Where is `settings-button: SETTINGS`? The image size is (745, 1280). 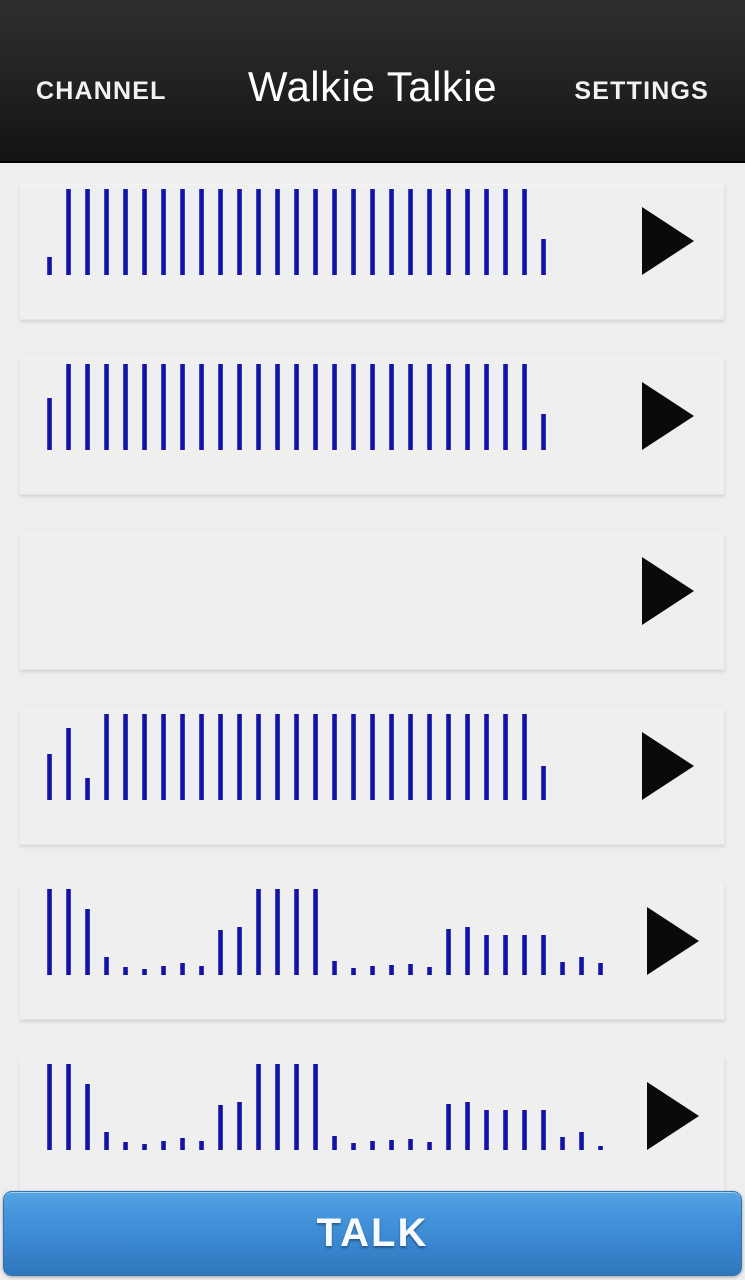
settings-button: SETTINGS is located at coordinates (641, 80).